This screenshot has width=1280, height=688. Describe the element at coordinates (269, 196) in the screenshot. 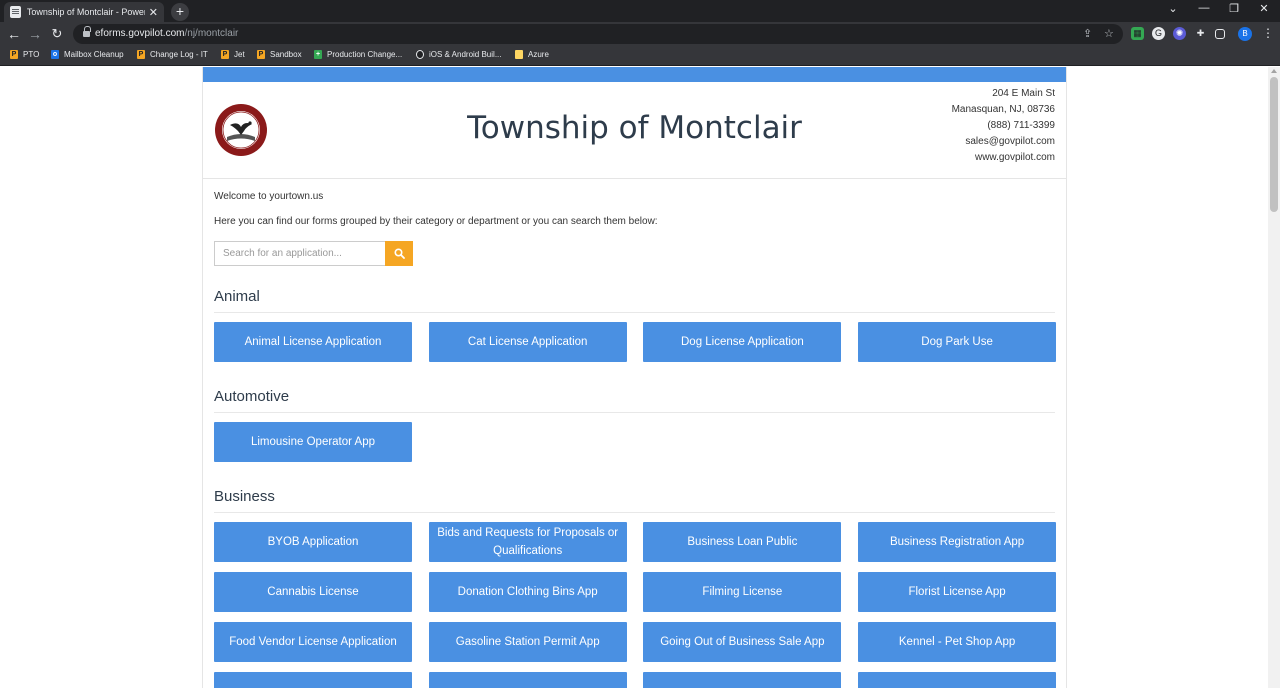

I see `welcome-text: Welcome to yourtown.us` at that location.